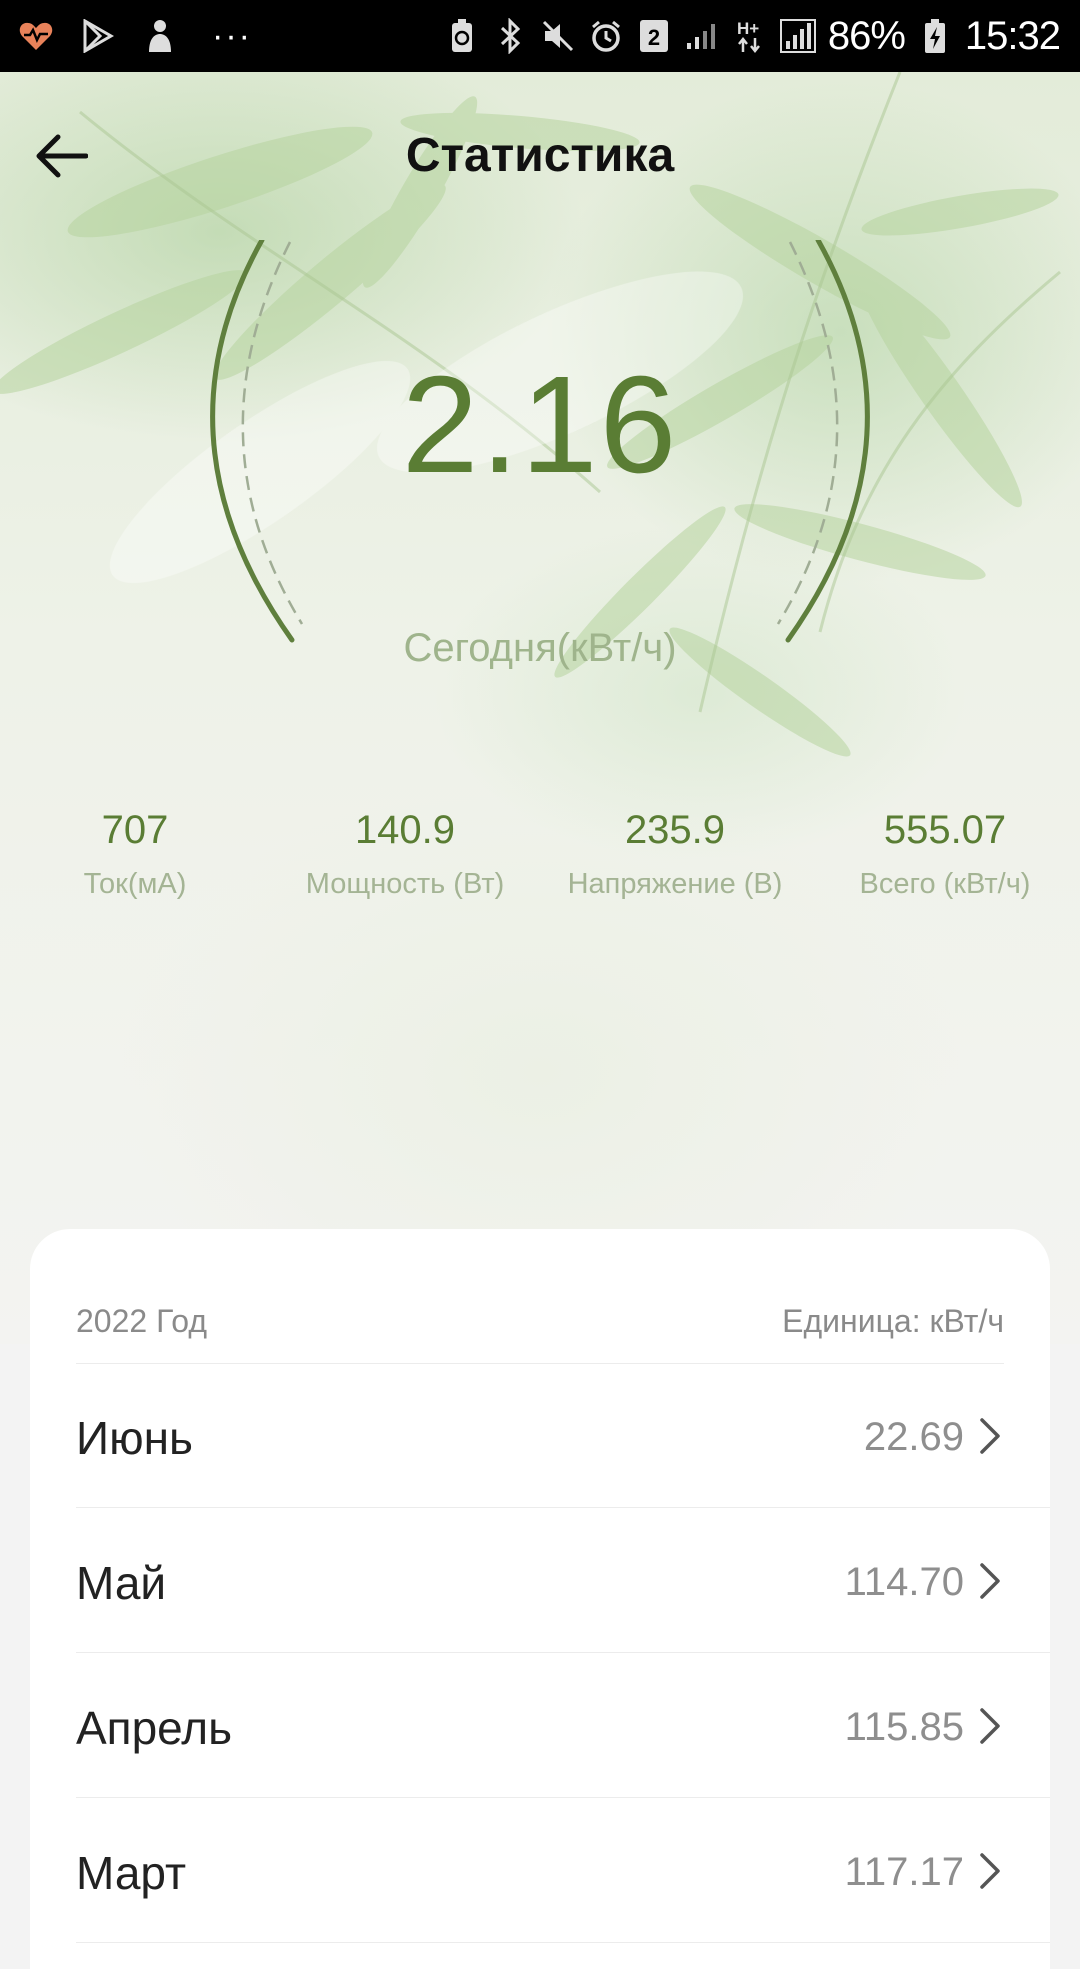  I want to click on metric-voltage-label: Напряжение (В), so click(675, 884).